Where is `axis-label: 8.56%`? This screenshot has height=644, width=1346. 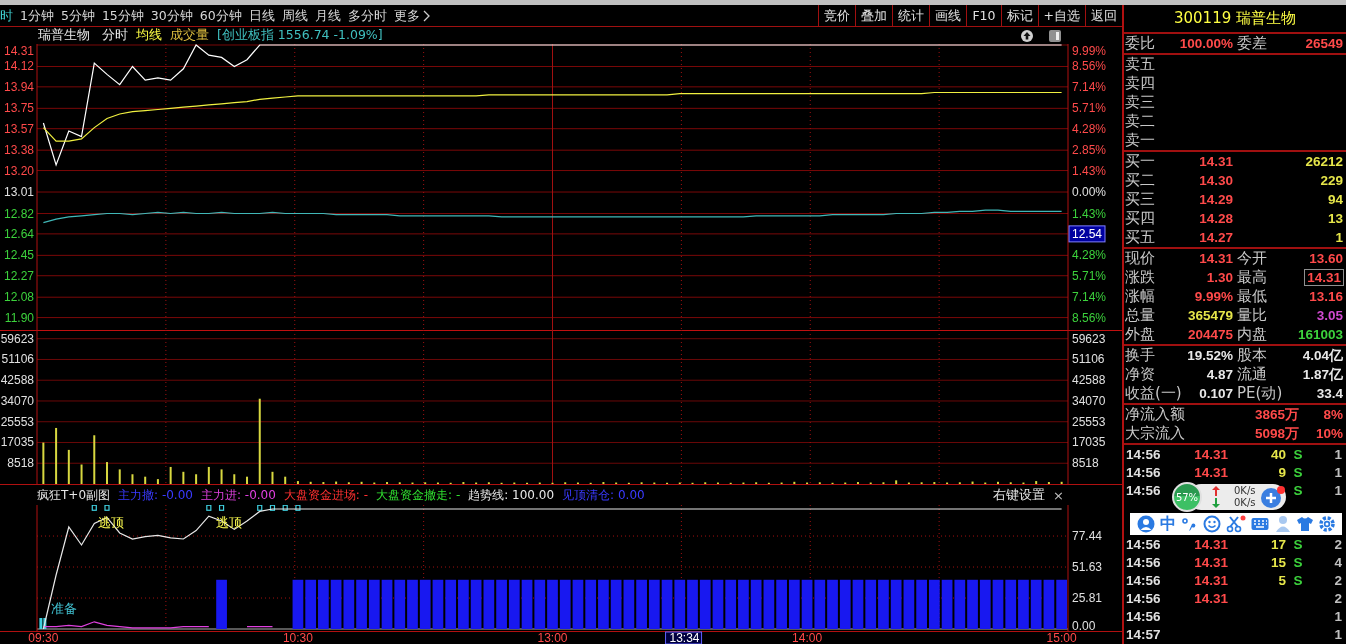
axis-label: 8.56% is located at coordinates (1089, 66).